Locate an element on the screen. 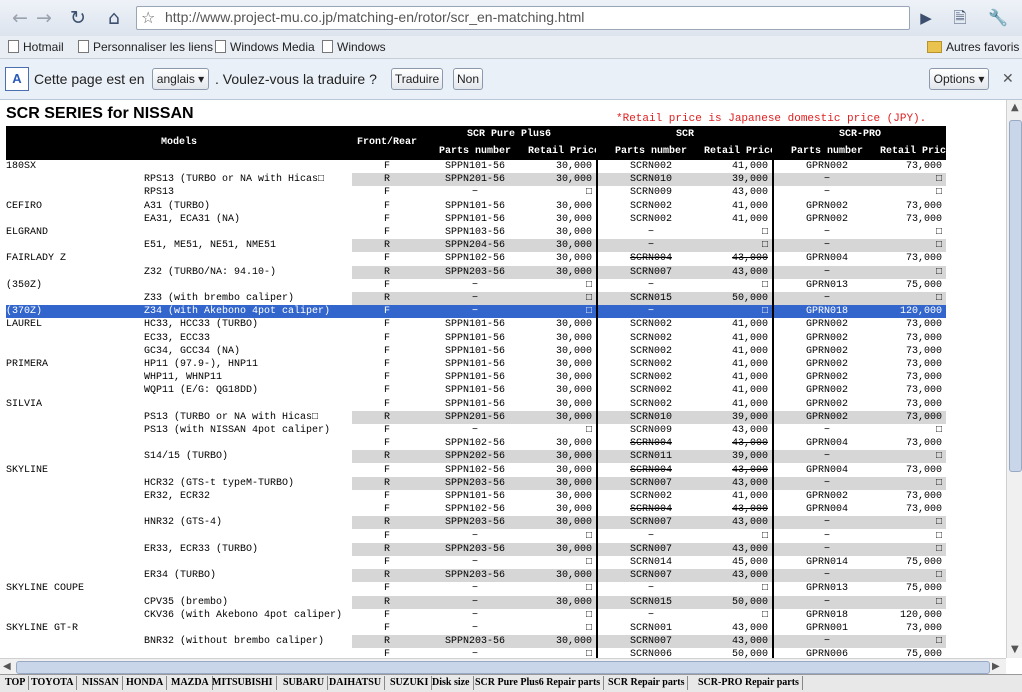  bottom-nav-link: HONDA is located at coordinates (145, 683).